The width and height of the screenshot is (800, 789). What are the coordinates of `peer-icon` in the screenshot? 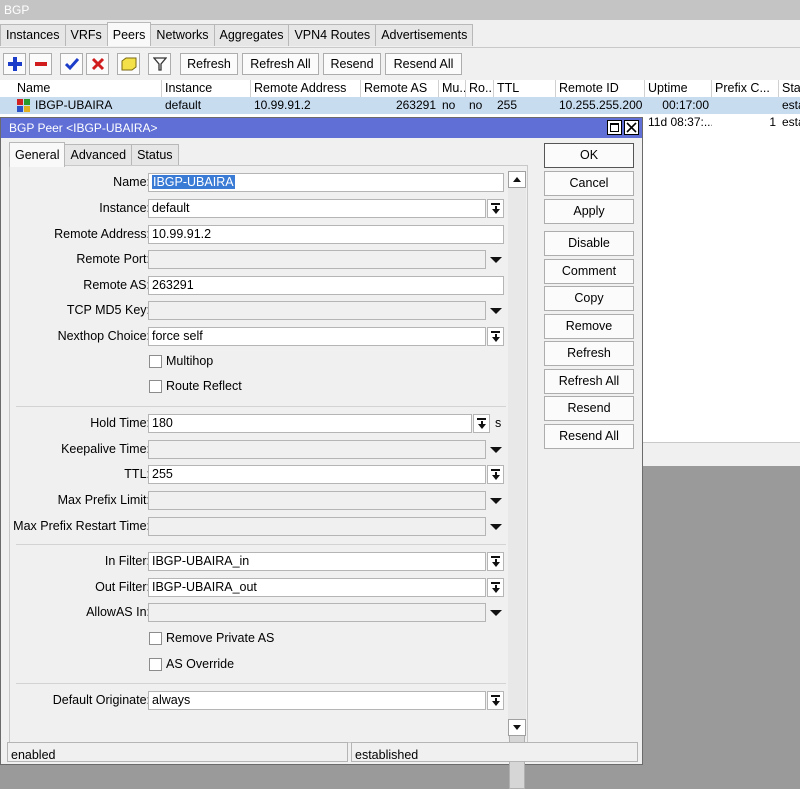 It's located at (23, 105).